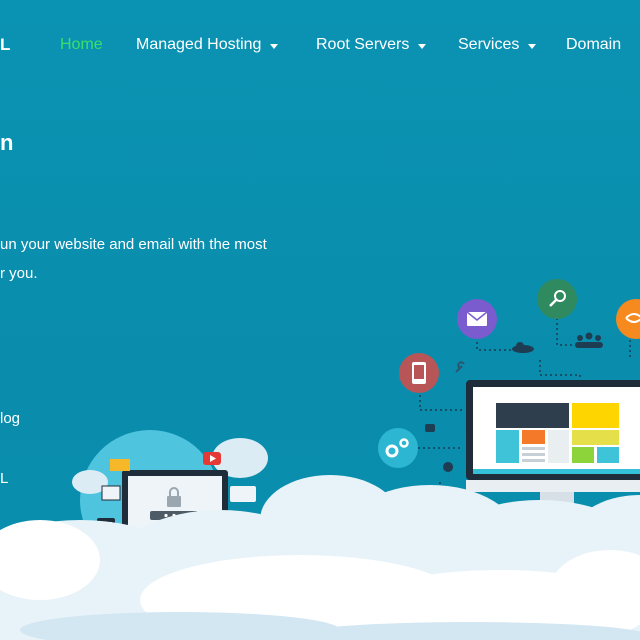  Describe the element at coordinates (120, 465) in the screenshot. I see `folder-icon` at that location.